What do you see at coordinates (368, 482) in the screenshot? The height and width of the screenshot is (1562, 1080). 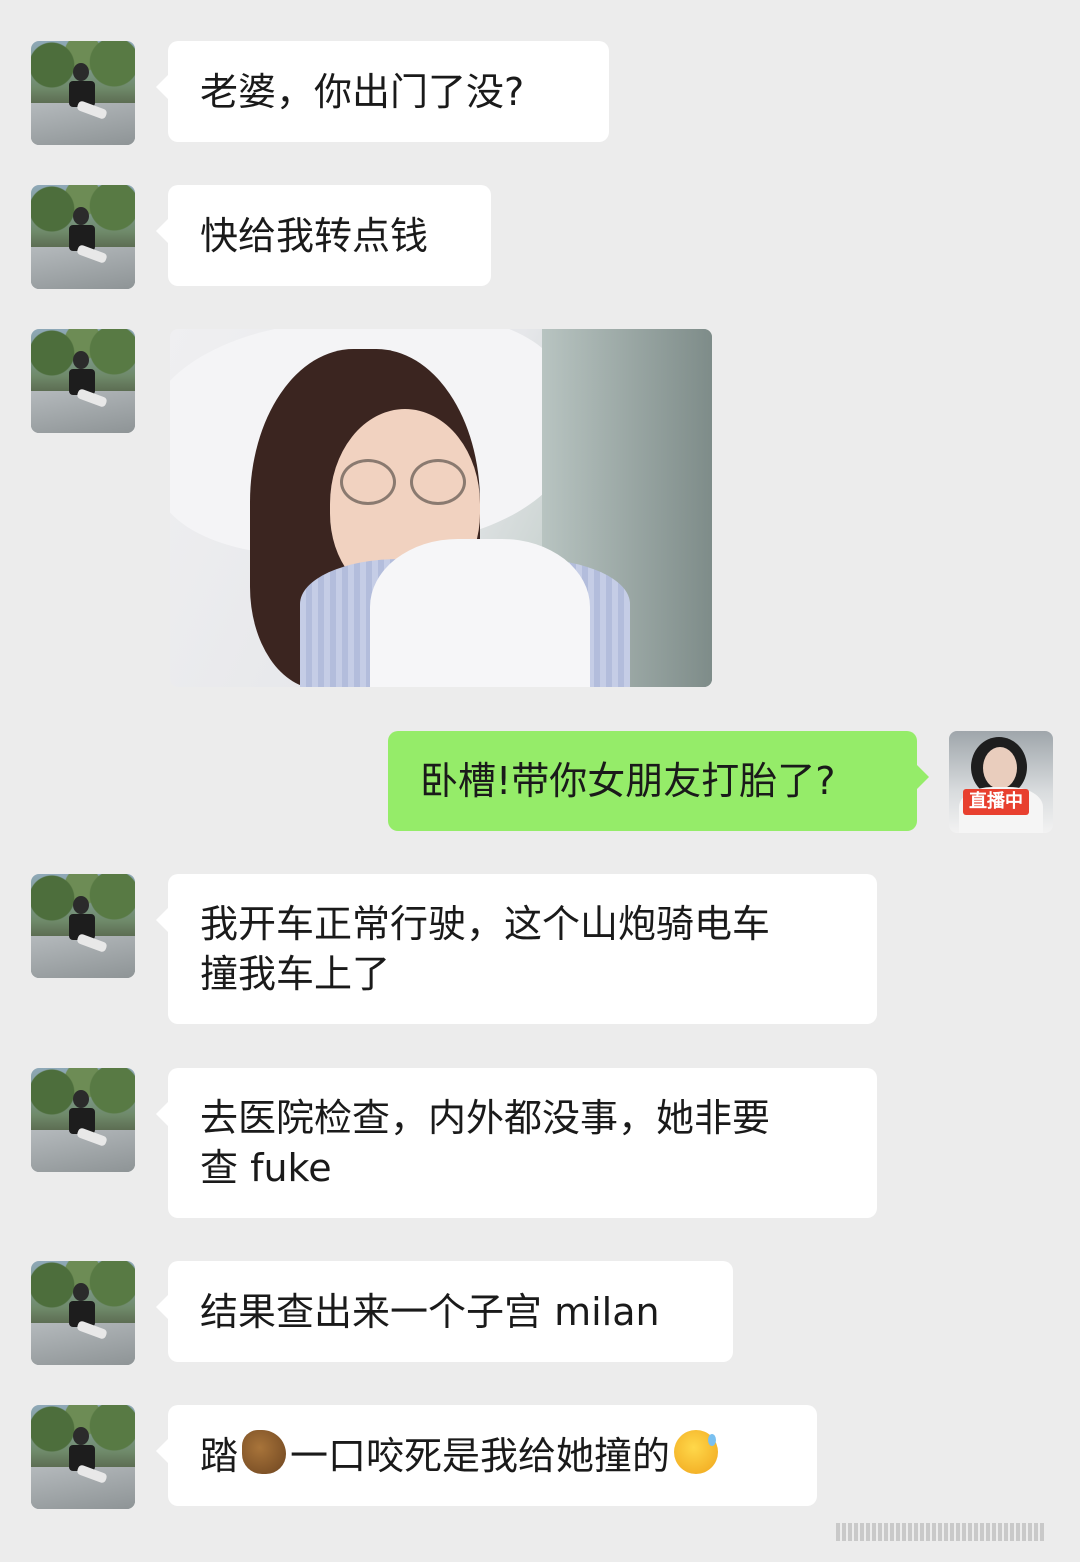 I see `photo-glasses-left` at bounding box center [368, 482].